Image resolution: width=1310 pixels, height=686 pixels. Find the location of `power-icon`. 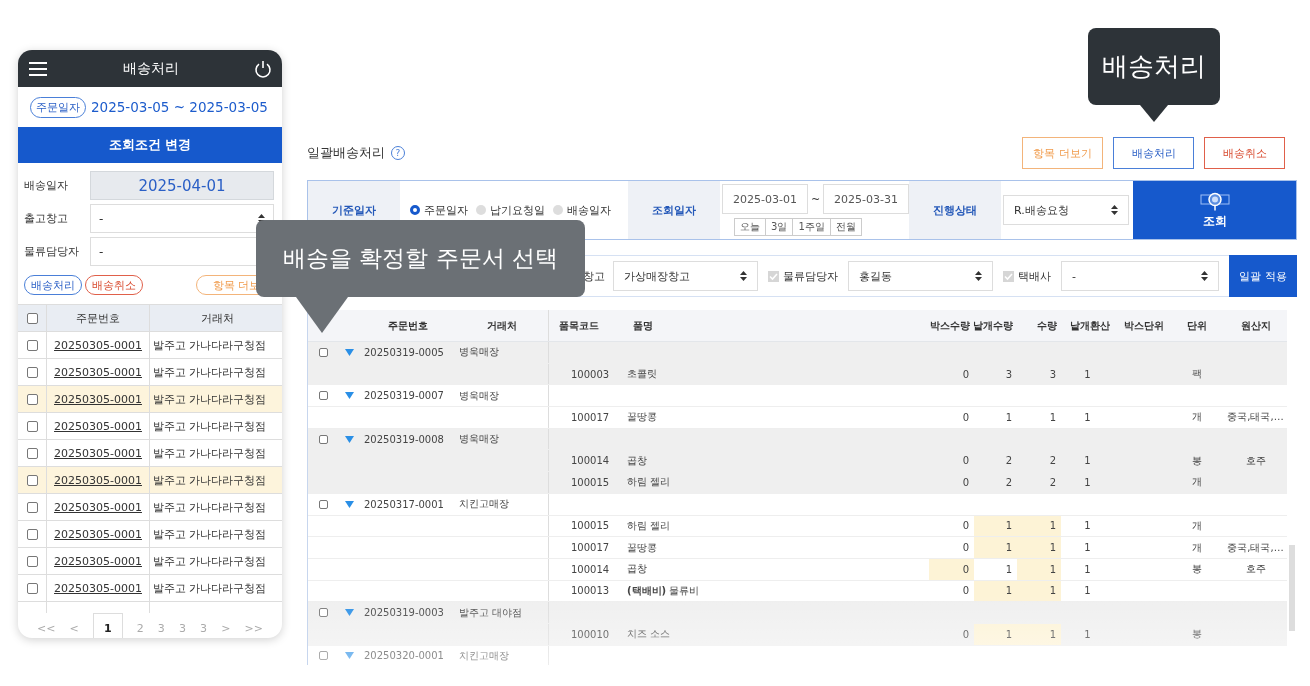

power-icon is located at coordinates (263, 68).